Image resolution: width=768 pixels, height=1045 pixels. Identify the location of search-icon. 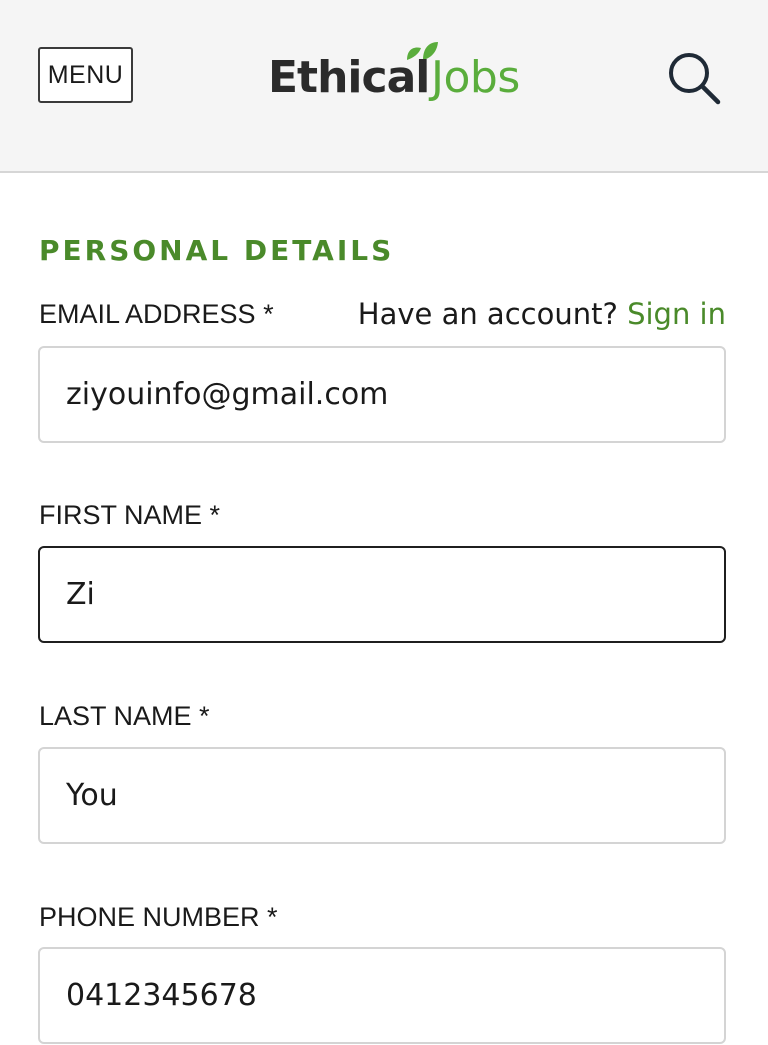
(695, 79).